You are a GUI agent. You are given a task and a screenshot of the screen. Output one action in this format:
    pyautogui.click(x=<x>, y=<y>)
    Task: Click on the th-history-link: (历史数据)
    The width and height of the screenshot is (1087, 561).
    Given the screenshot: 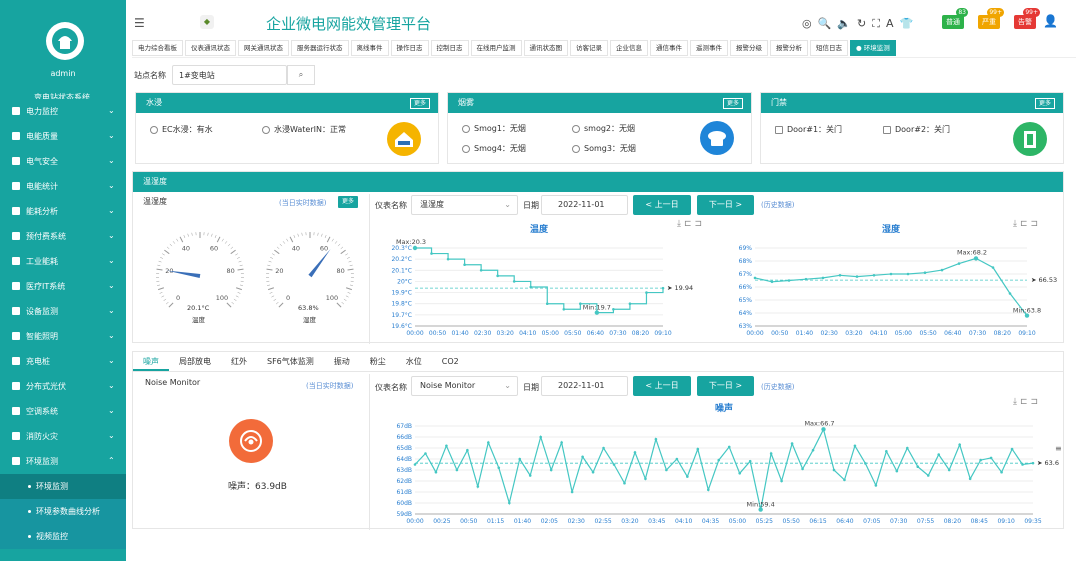 What is the action you would take?
    pyautogui.click(x=777, y=205)
    